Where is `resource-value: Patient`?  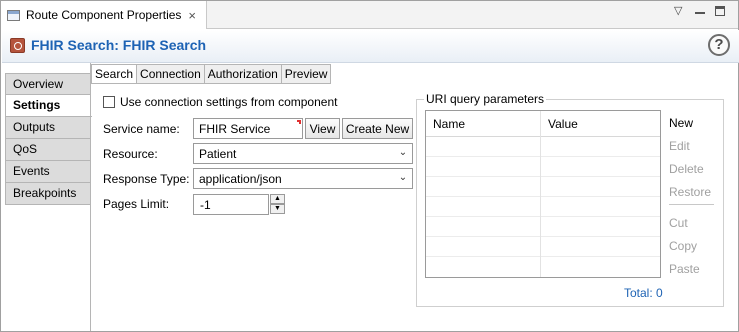
resource-value: Patient is located at coordinates (218, 154).